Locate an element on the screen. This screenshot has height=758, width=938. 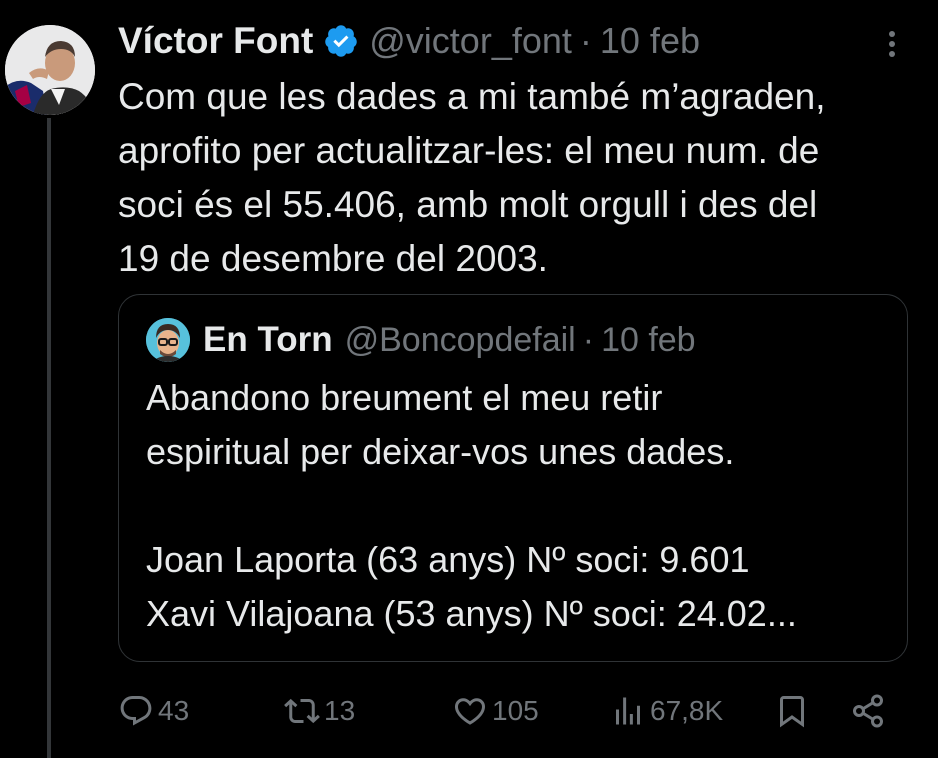
author-avatar is located at coordinates (50, 70).